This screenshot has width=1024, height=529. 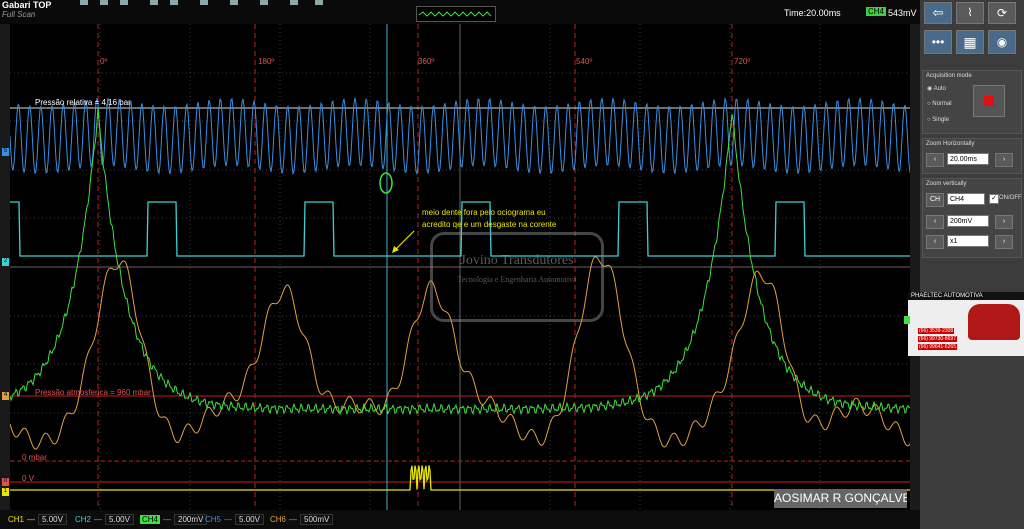 What do you see at coordinates (949, 76) in the screenshot?
I see `acquisition-mode-title: Acquisition mode` at bounding box center [949, 76].